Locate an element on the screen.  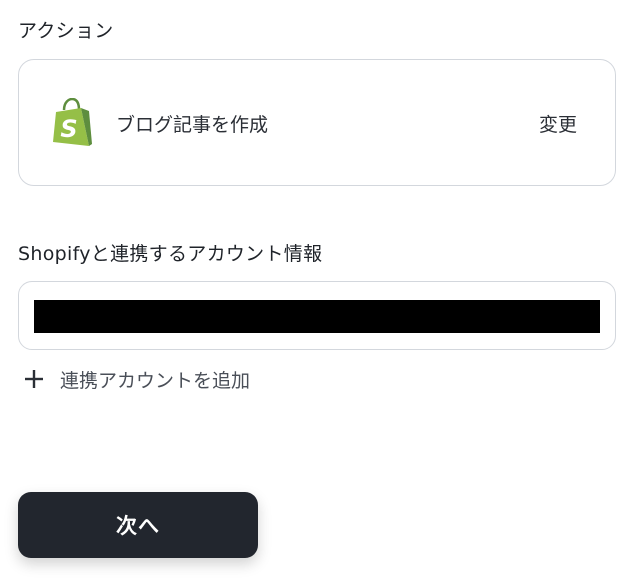
action-name: ブログ記事を作成 is located at coordinates (192, 125).